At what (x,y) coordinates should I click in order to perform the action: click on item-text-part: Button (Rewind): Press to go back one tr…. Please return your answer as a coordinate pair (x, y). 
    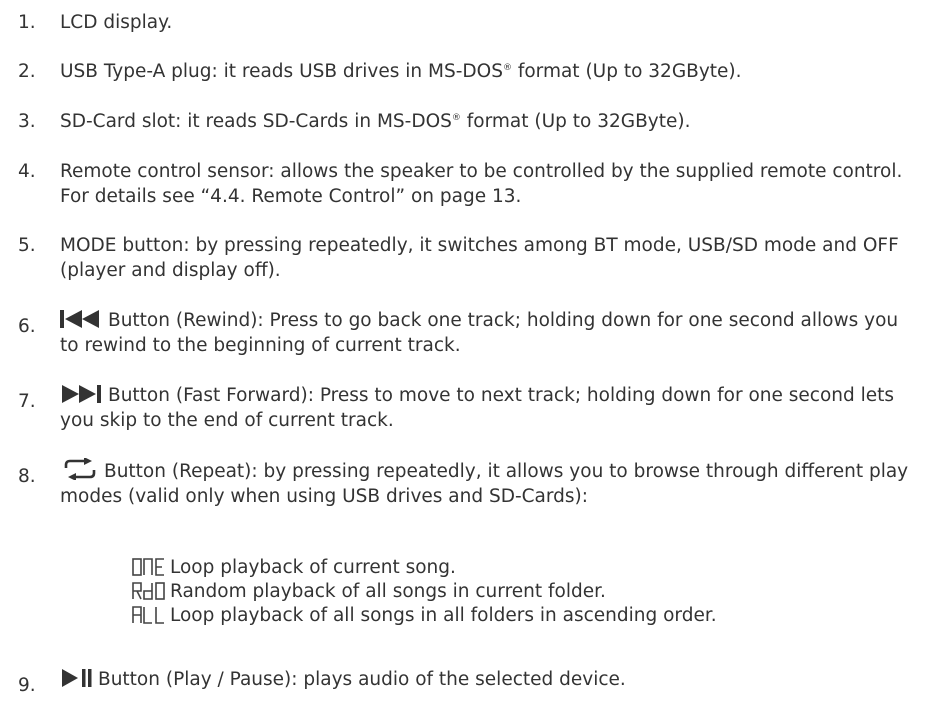
    Looking at the image, I should click on (479, 333).